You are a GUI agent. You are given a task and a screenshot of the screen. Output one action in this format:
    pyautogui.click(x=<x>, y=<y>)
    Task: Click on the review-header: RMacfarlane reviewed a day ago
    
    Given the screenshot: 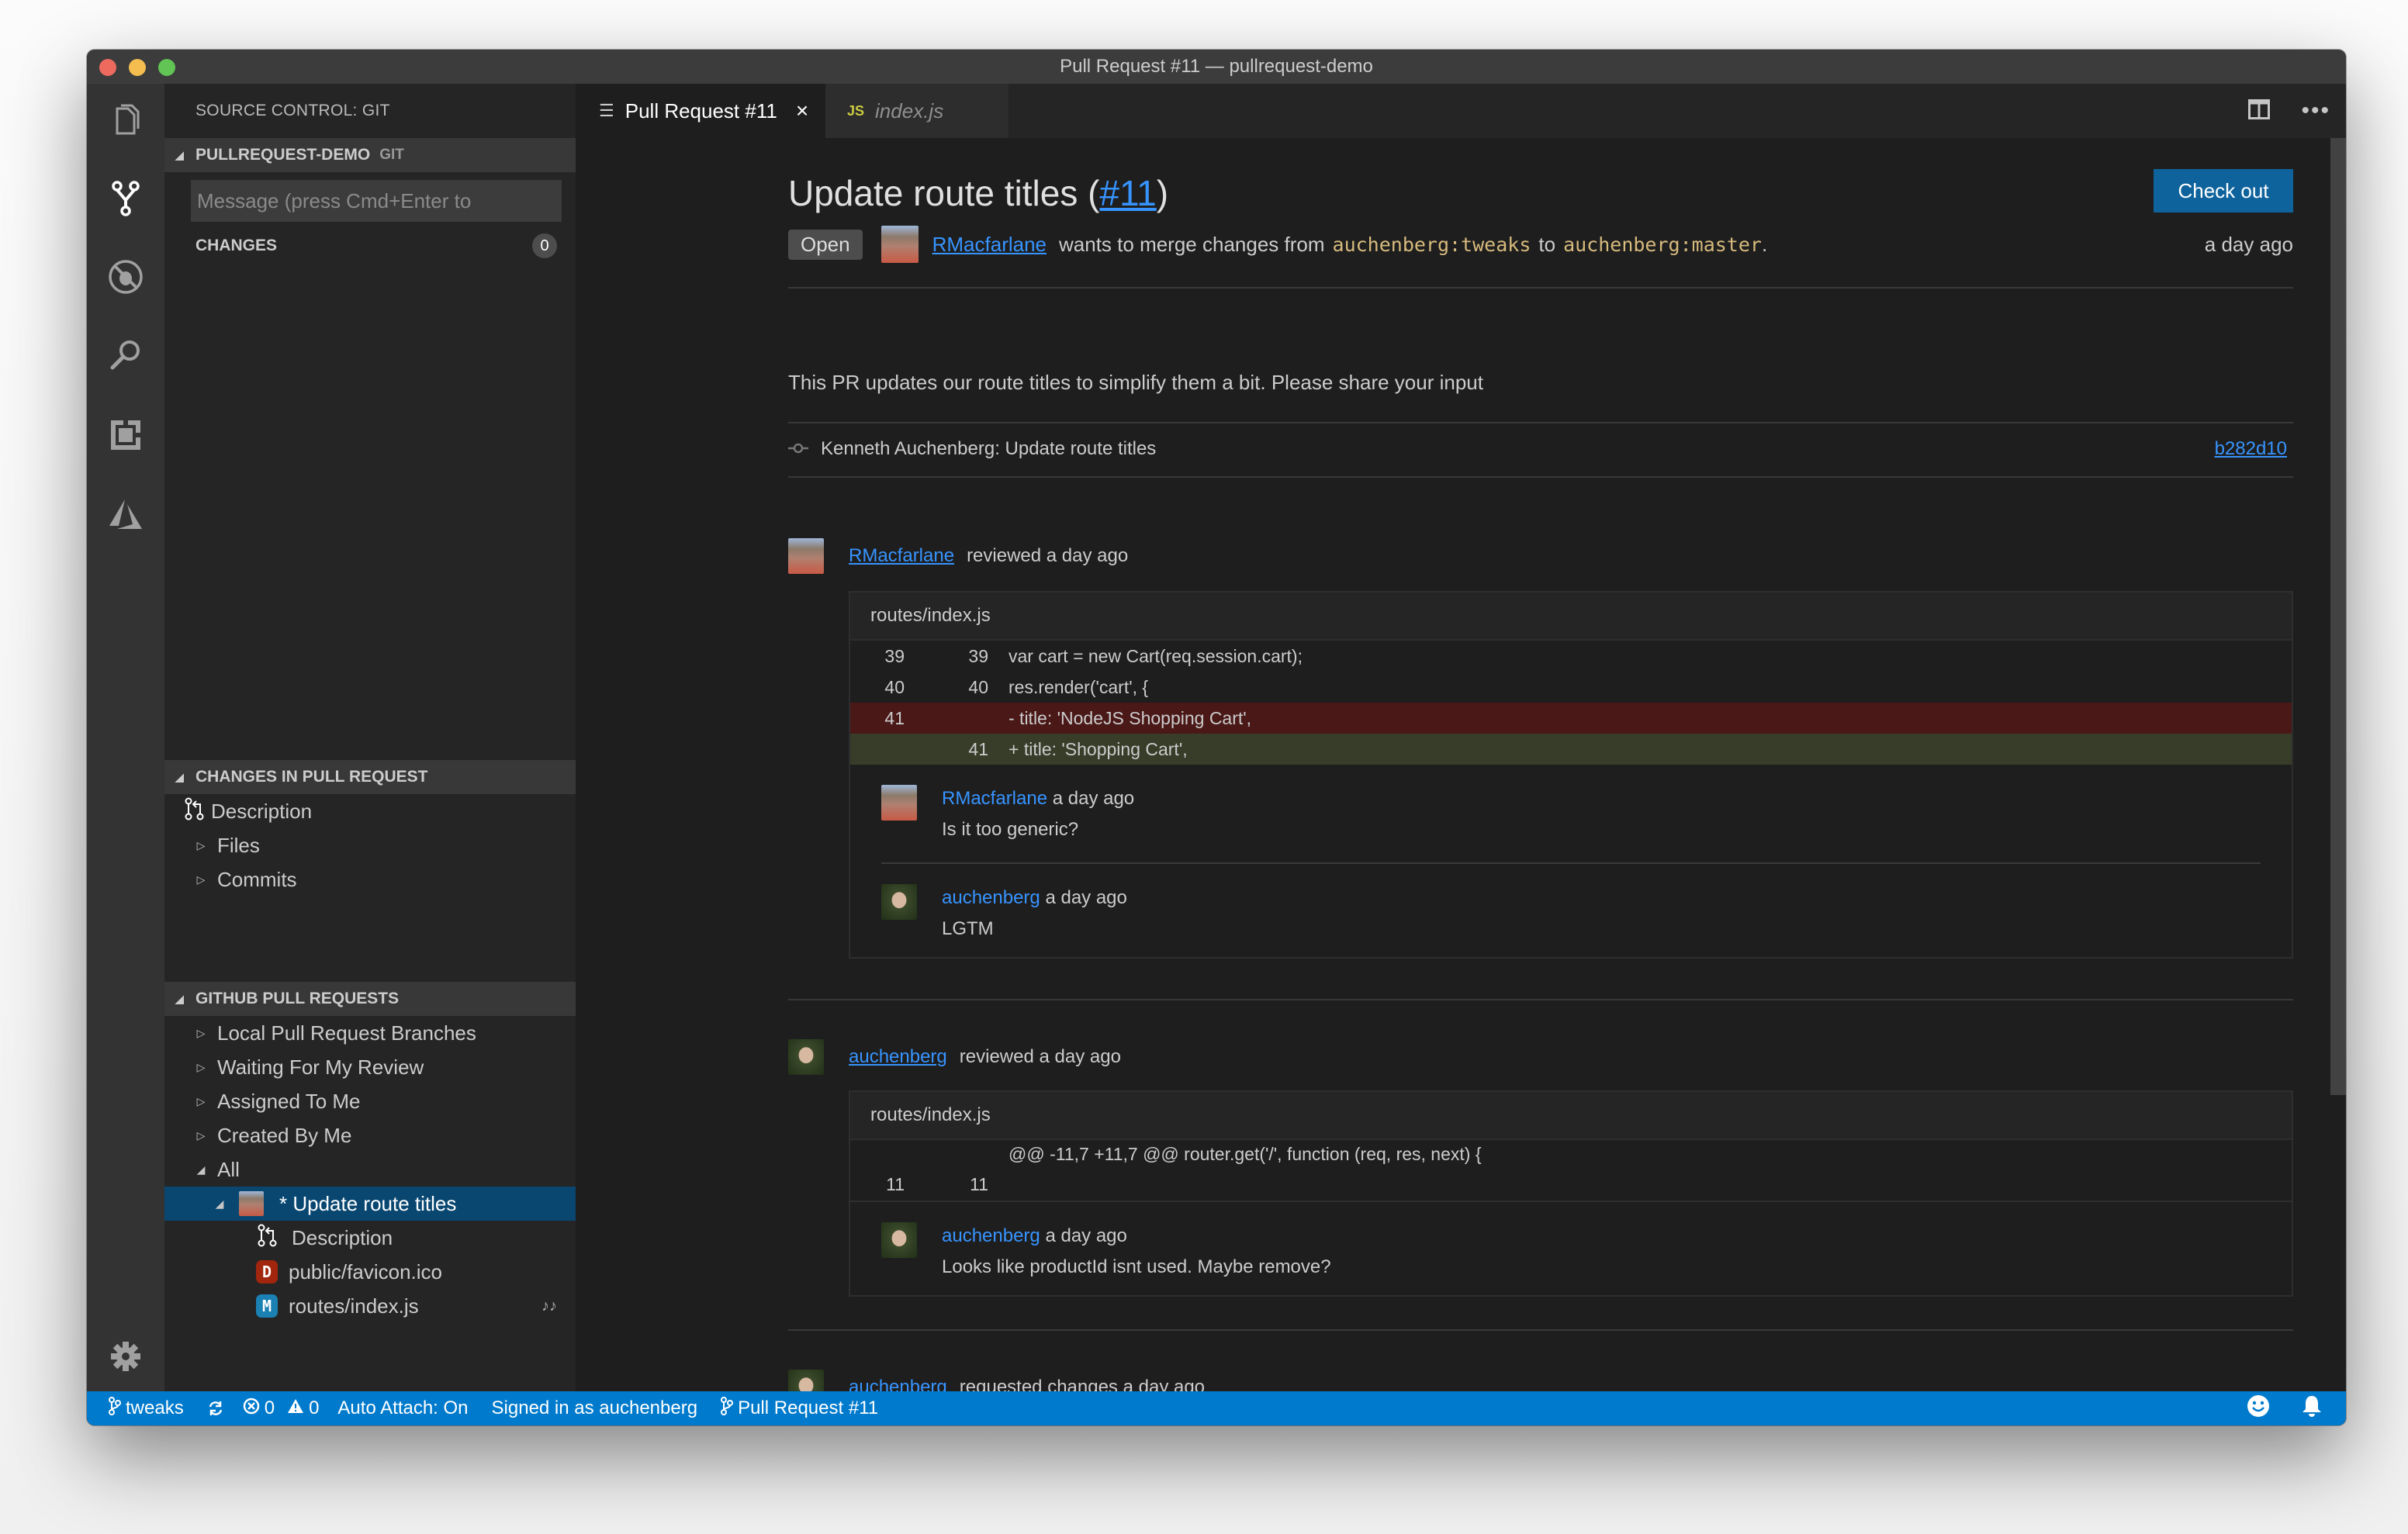 What is the action you would take?
    pyautogui.click(x=958, y=556)
    